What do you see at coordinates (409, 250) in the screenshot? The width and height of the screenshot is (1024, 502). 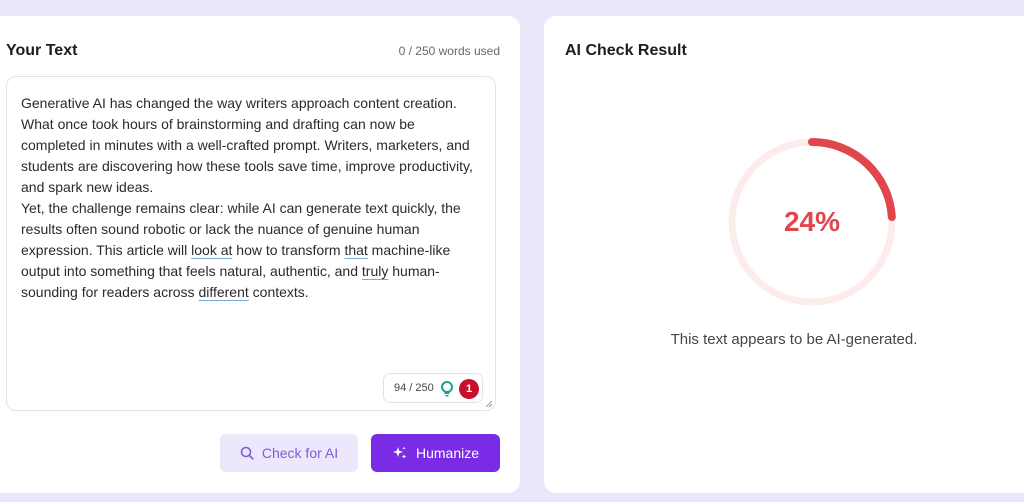 I see `text-segment: machine-like` at bounding box center [409, 250].